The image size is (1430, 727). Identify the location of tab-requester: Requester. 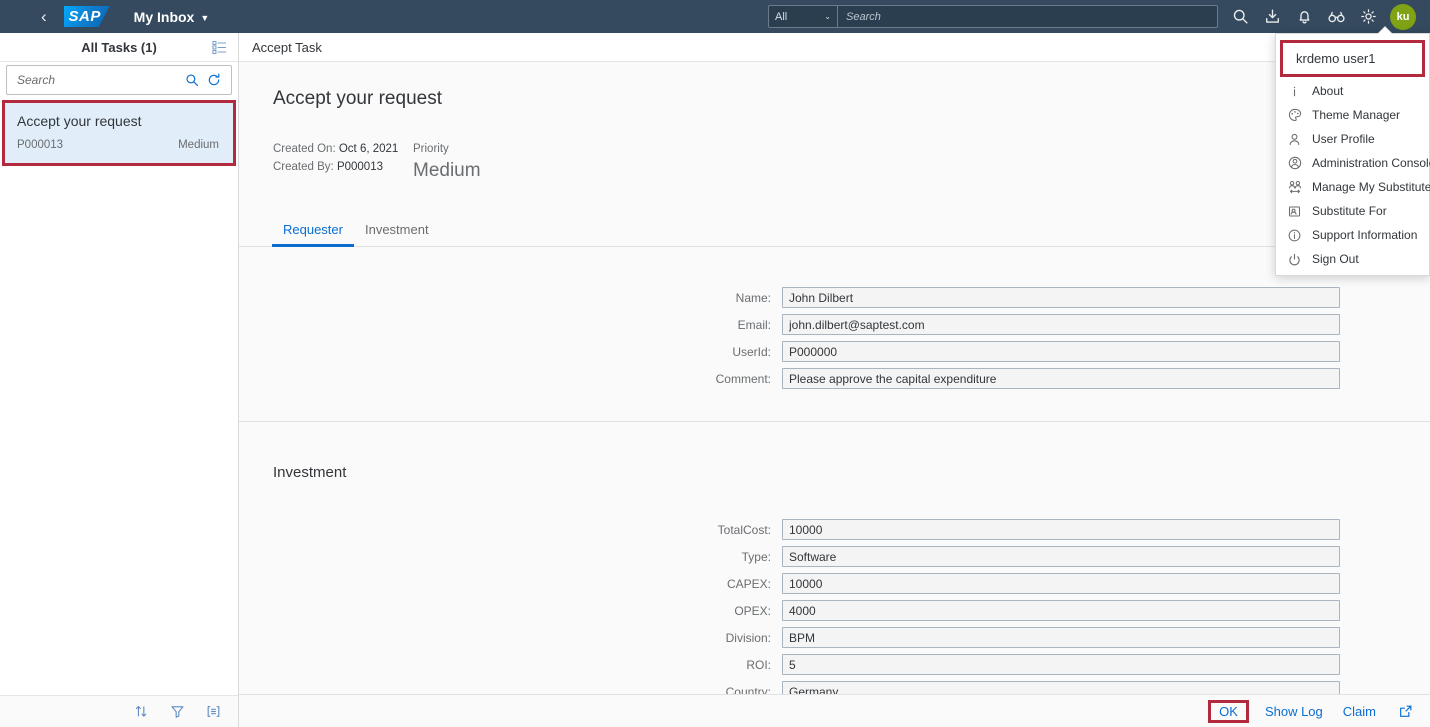
(313, 231).